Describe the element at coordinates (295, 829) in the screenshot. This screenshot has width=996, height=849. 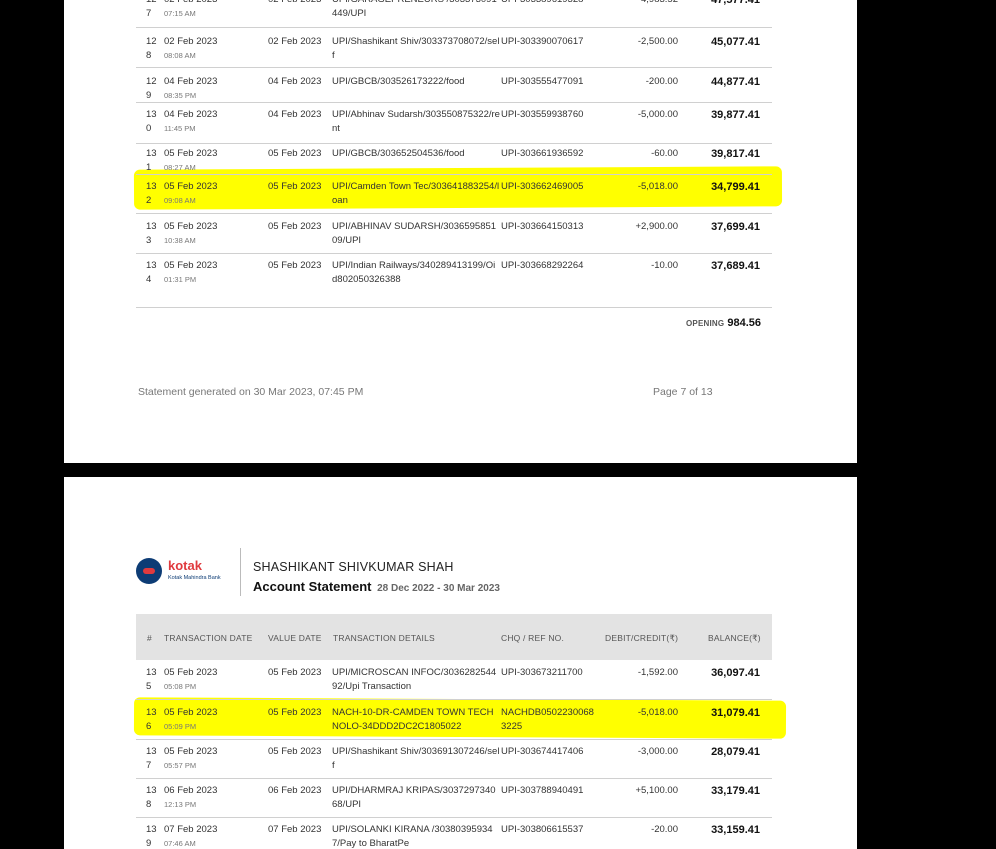
I see `value-date: 07 Feb 2023` at that location.